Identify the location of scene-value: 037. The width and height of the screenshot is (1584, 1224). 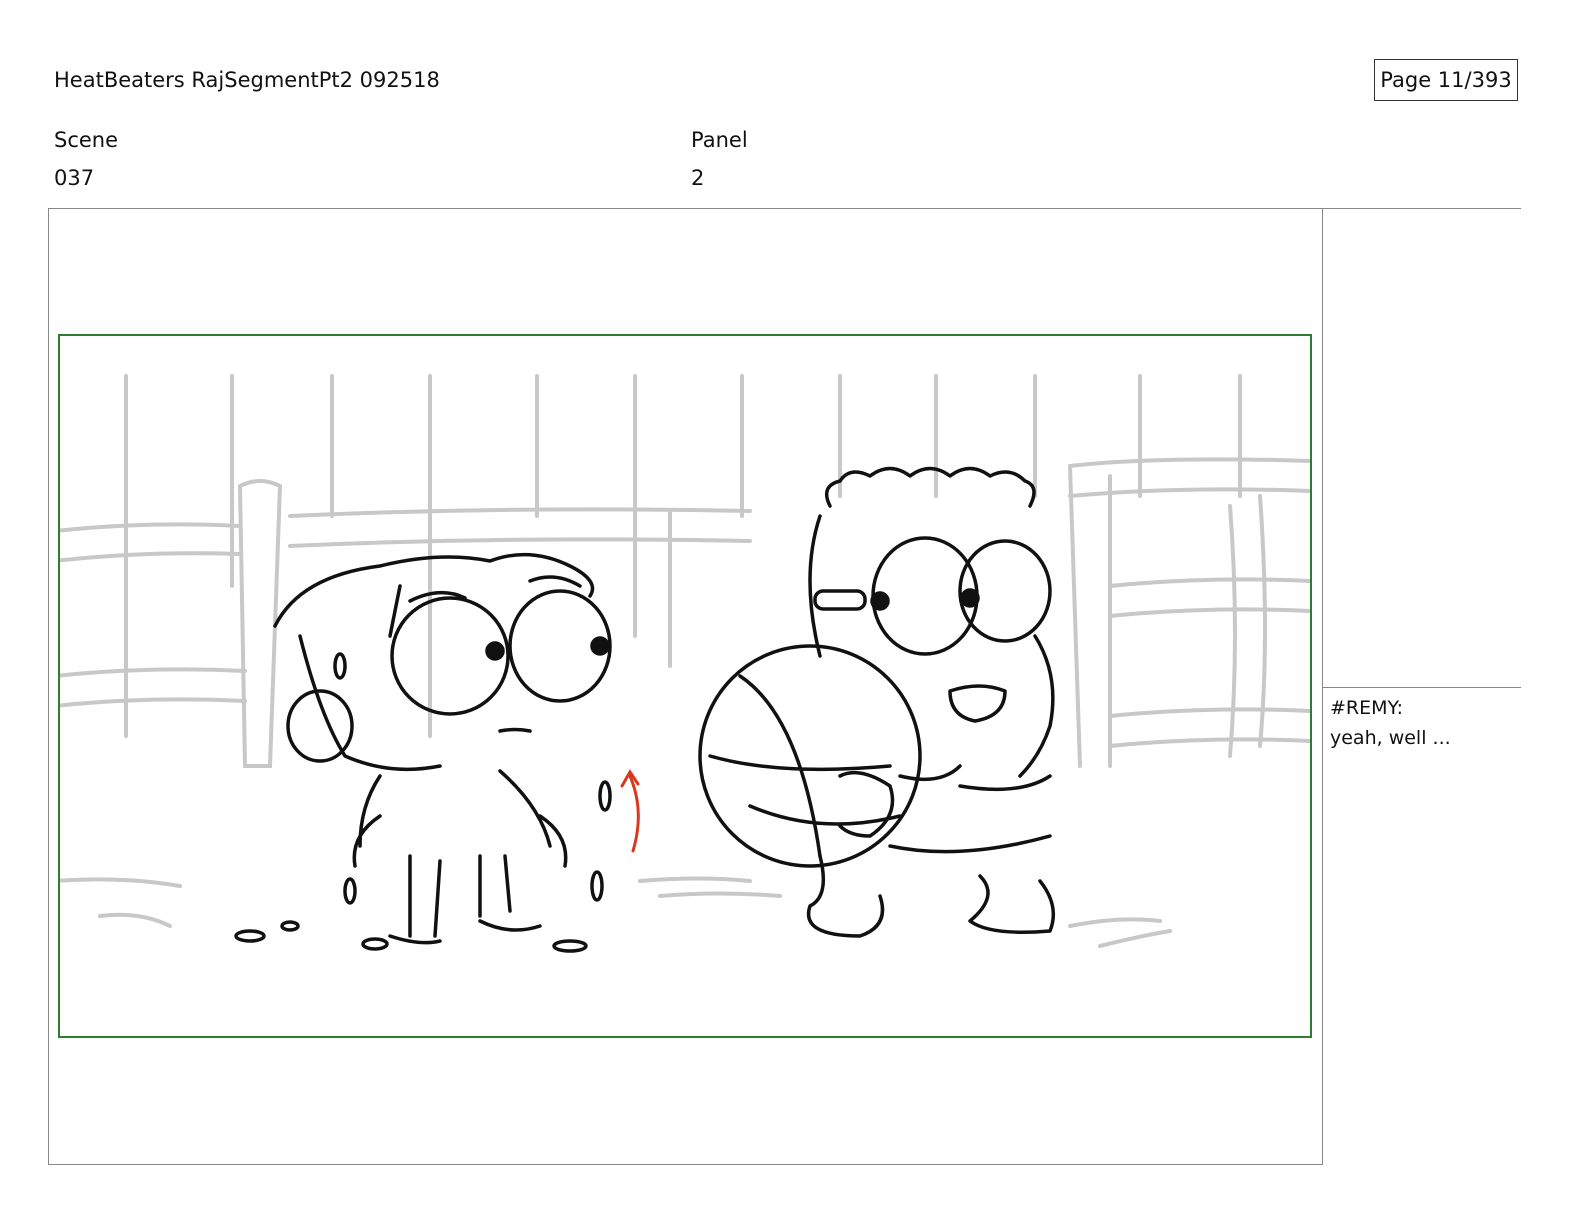
(74, 178).